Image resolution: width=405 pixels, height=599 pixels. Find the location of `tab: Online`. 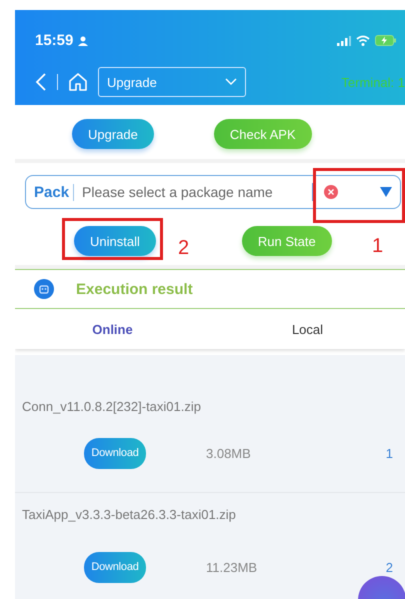

tab: Online is located at coordinates (112, 329).